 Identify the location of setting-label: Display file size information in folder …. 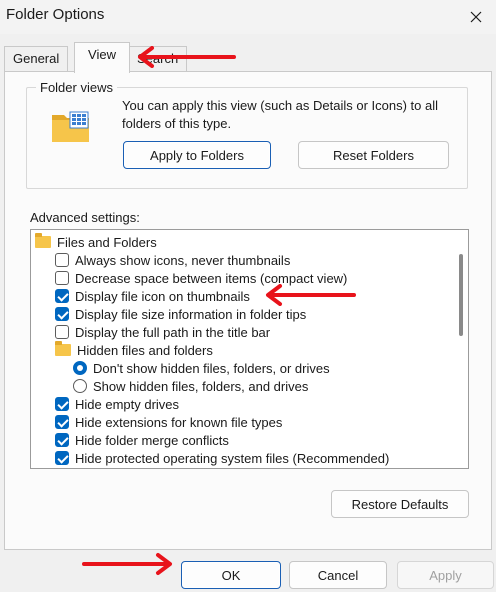
(191, 314).